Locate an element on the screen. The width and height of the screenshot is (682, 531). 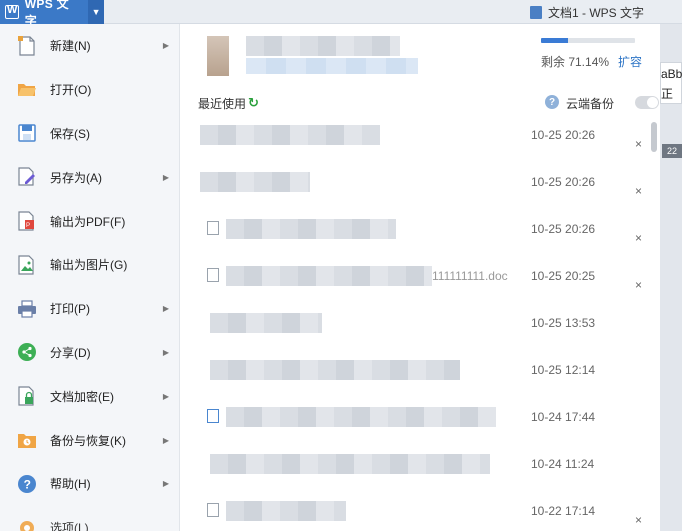
menu-item-label: 输出为图片(G) is located at coordinates (89, 265).